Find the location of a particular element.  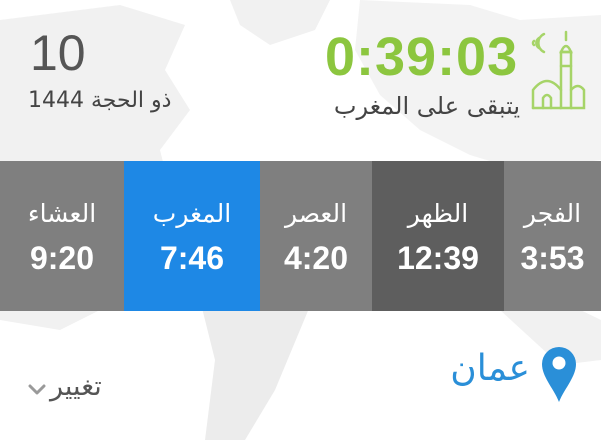

prayer-time: 3:53 is located at coordinates (552, 258).